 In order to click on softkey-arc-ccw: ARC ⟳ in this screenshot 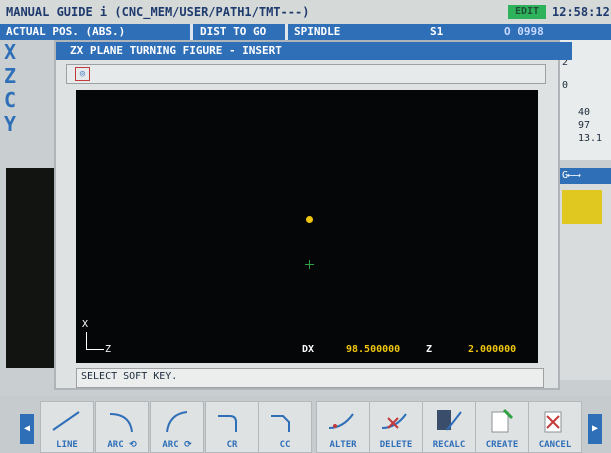, I will do `click(177, 427)`.